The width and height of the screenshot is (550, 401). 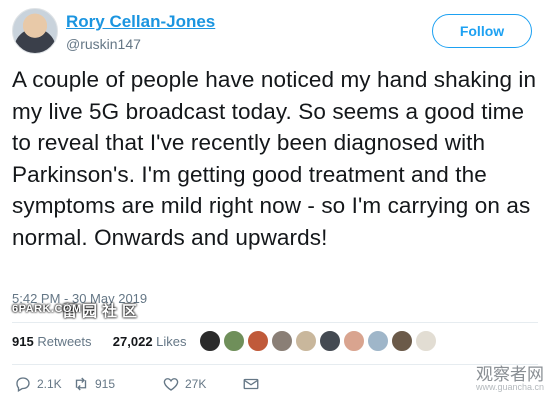 What do you see at coordinates (171, 341) in the screenshot?
I see `likes-label: Likes` at bounding box center [171, 341].